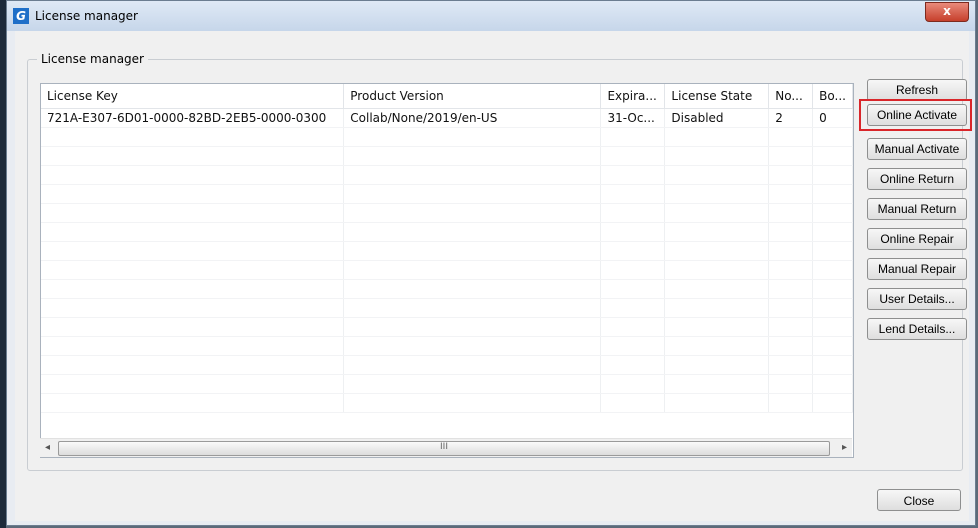  Describe the element at coordinates (92, 59) in the screenshot. I see `group-label: License manager` at that location.